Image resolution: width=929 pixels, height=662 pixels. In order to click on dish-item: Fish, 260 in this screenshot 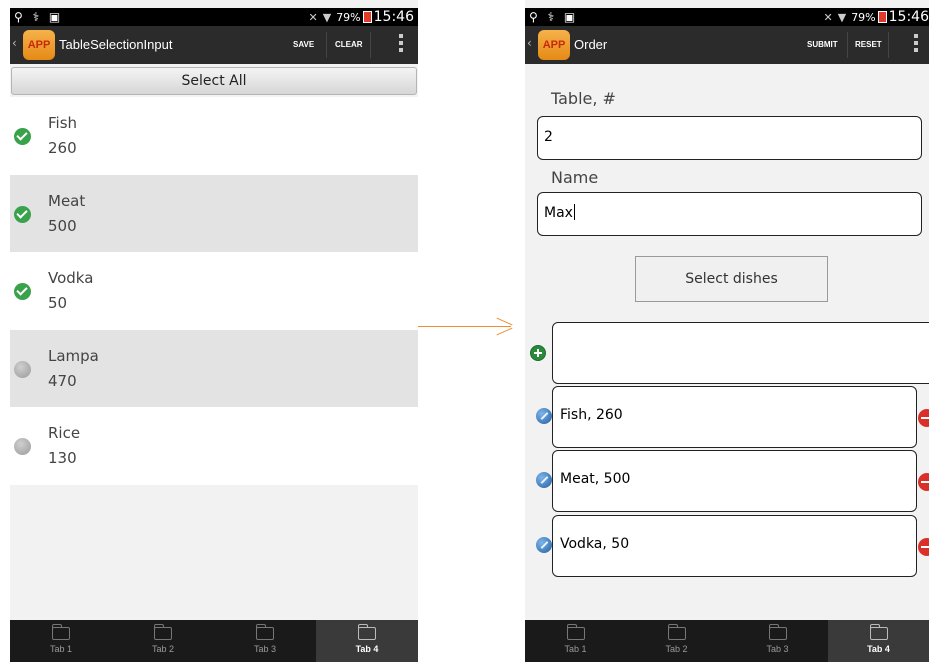, I will do `click(734, 417)`.